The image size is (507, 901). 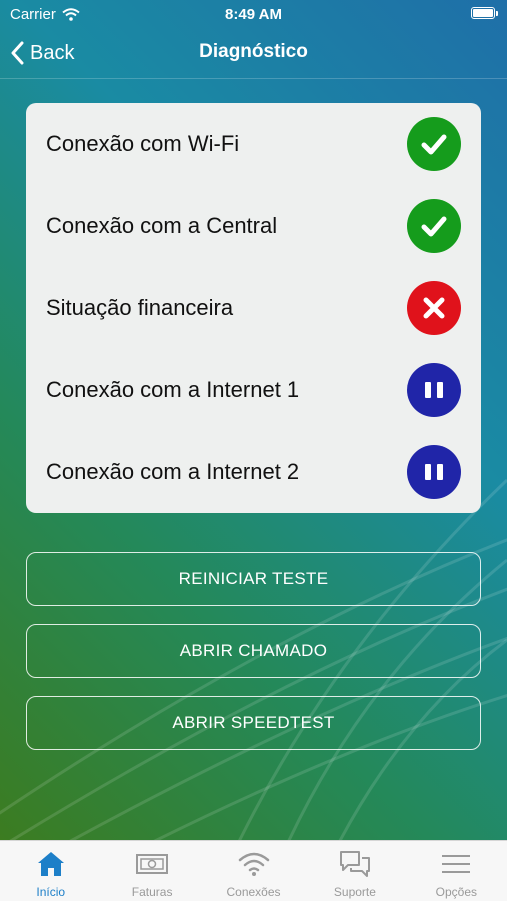 What do you see at coordinates (173, 471) in the screenshot?
I see `diagnostic-label: Conexão com a Internet 2` at bounding box center [173, 471].